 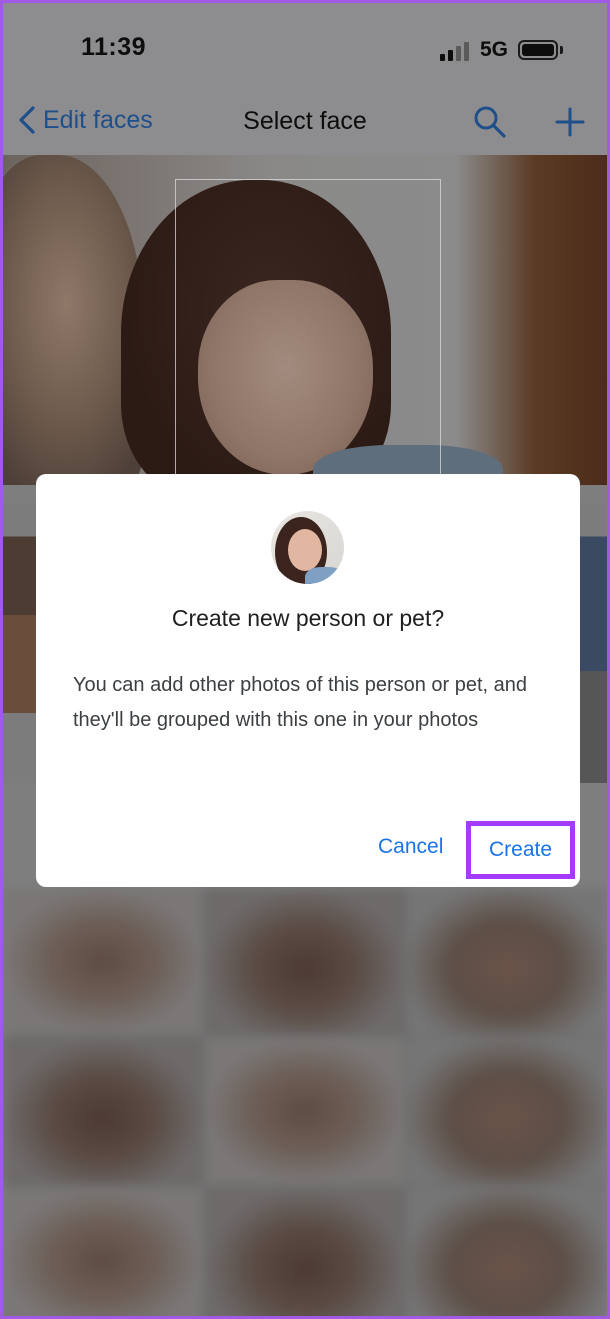 I want to click on page-title: Select face, so click(x=305, y=121).